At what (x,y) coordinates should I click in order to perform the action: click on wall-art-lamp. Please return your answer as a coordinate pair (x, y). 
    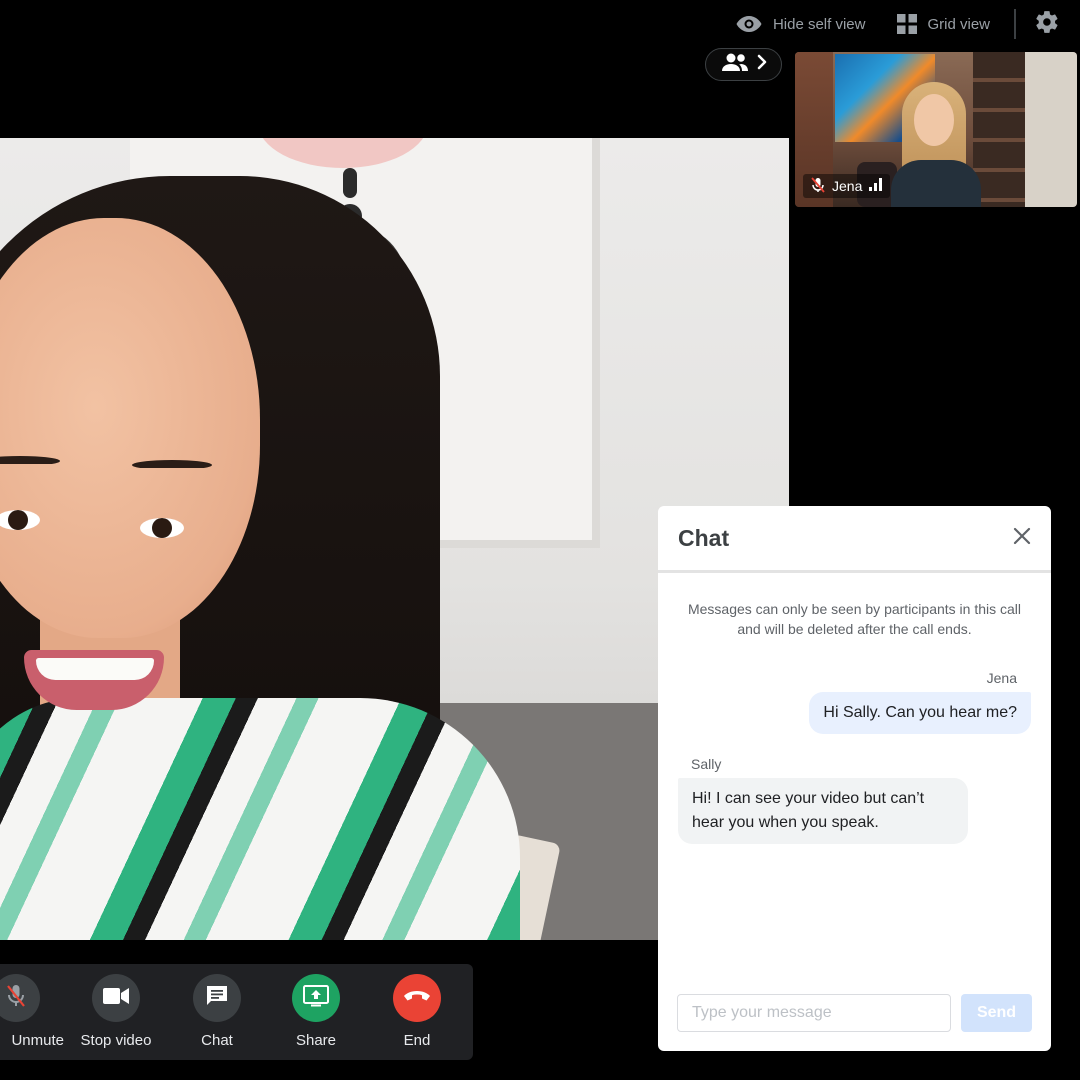
    Looking at the image, I should click on (350, 183).